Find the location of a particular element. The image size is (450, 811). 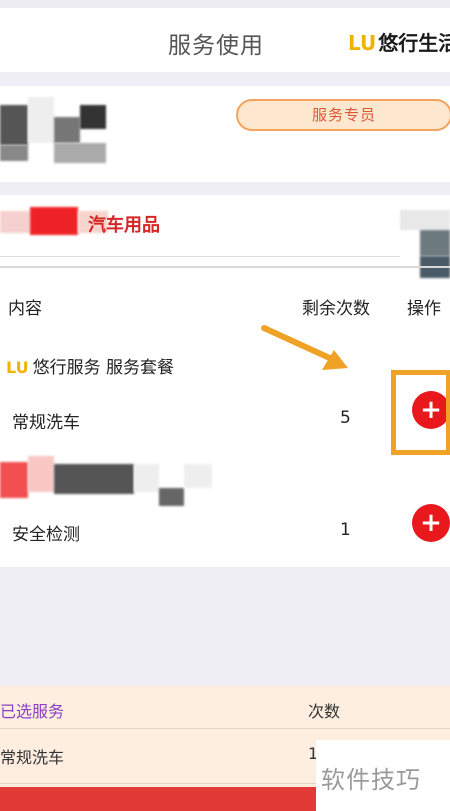

service-name: 安全检测 is located at coordinates (46, 535).